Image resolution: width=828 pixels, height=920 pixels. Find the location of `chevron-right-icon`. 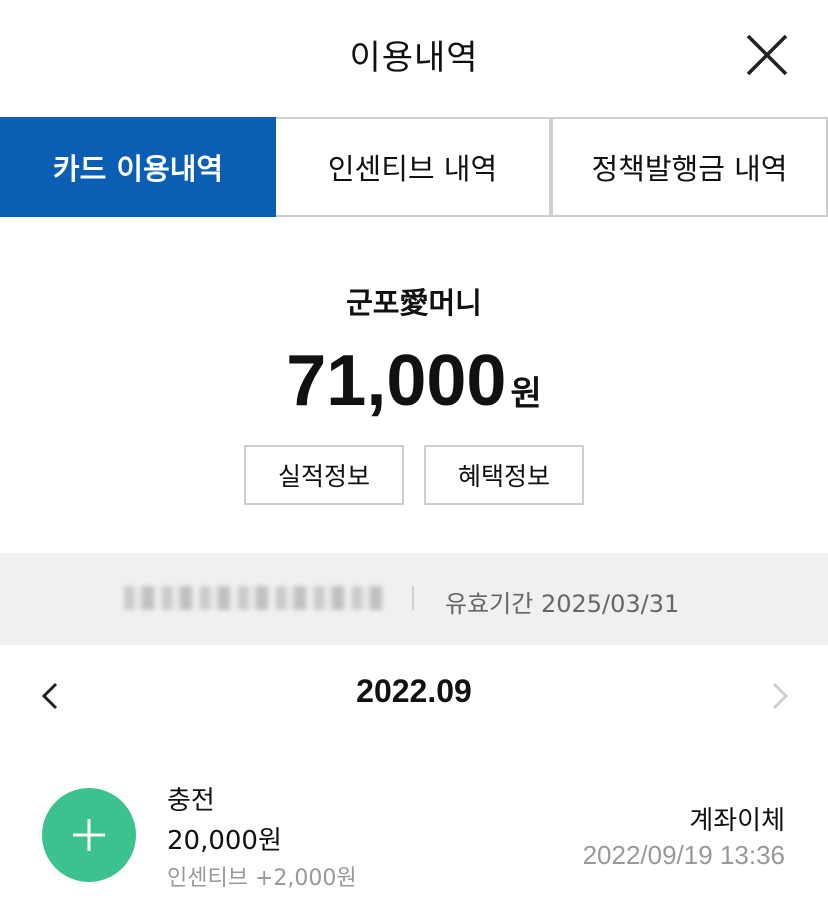

chevron-right-icon is located at coordinates (780, 696).